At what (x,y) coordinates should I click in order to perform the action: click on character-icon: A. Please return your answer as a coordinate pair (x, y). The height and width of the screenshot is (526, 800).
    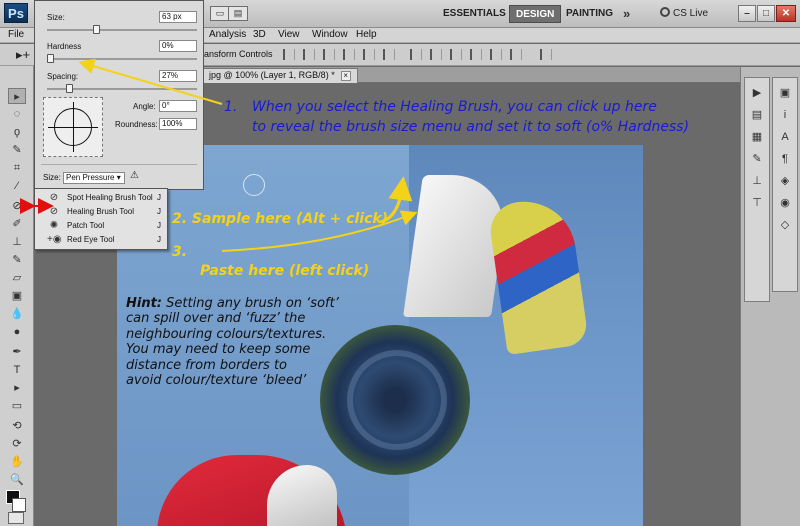
    Looking at the image, I should click on (785, 137).